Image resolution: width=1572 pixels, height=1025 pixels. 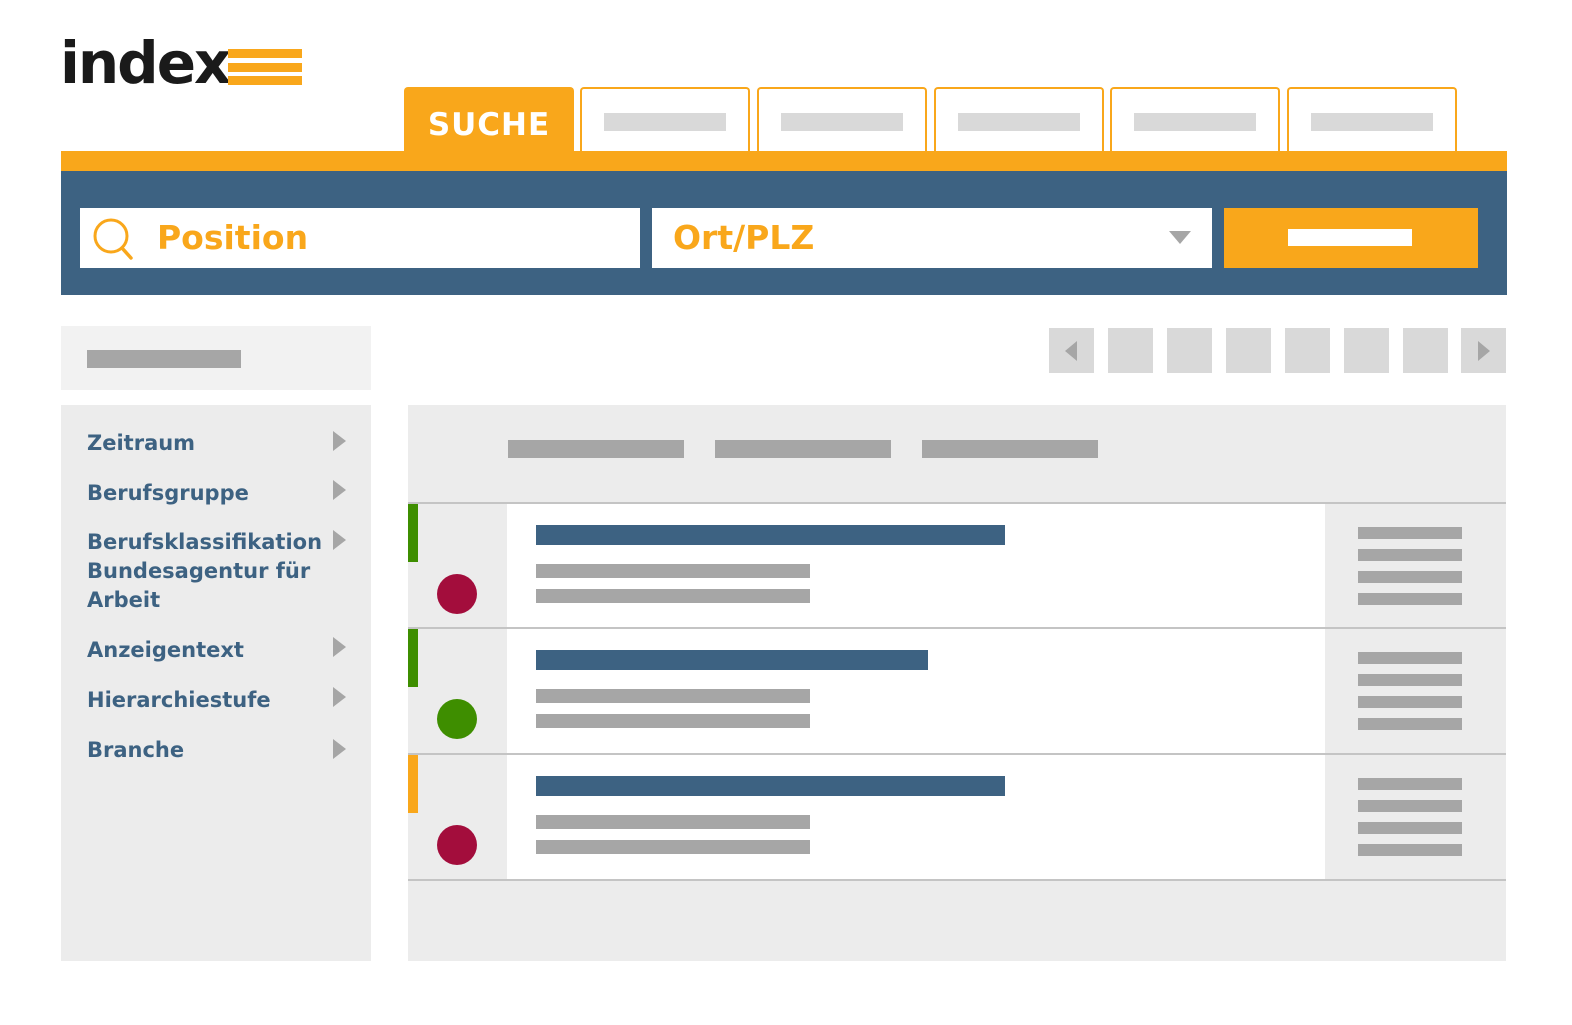 I want to click on search-icon, so click(x=113, y=239).